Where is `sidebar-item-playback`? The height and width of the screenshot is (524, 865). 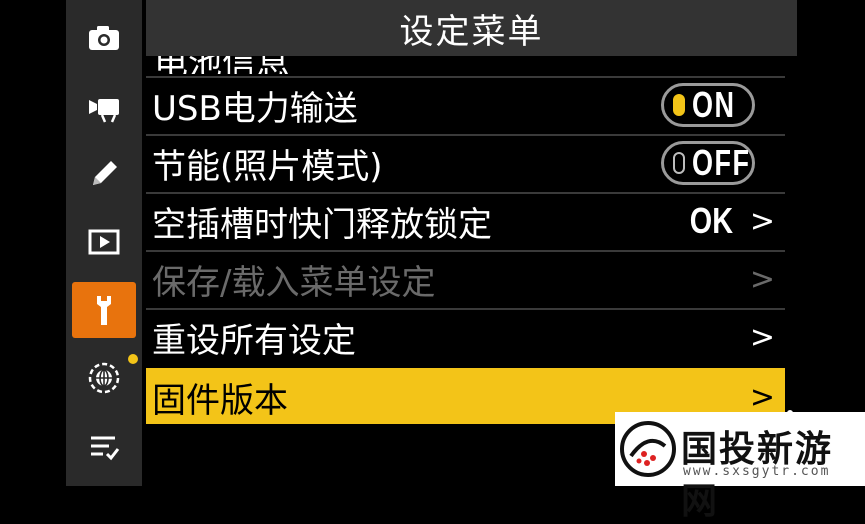 sidebar-item-playback is located at coordinates (104, 242).